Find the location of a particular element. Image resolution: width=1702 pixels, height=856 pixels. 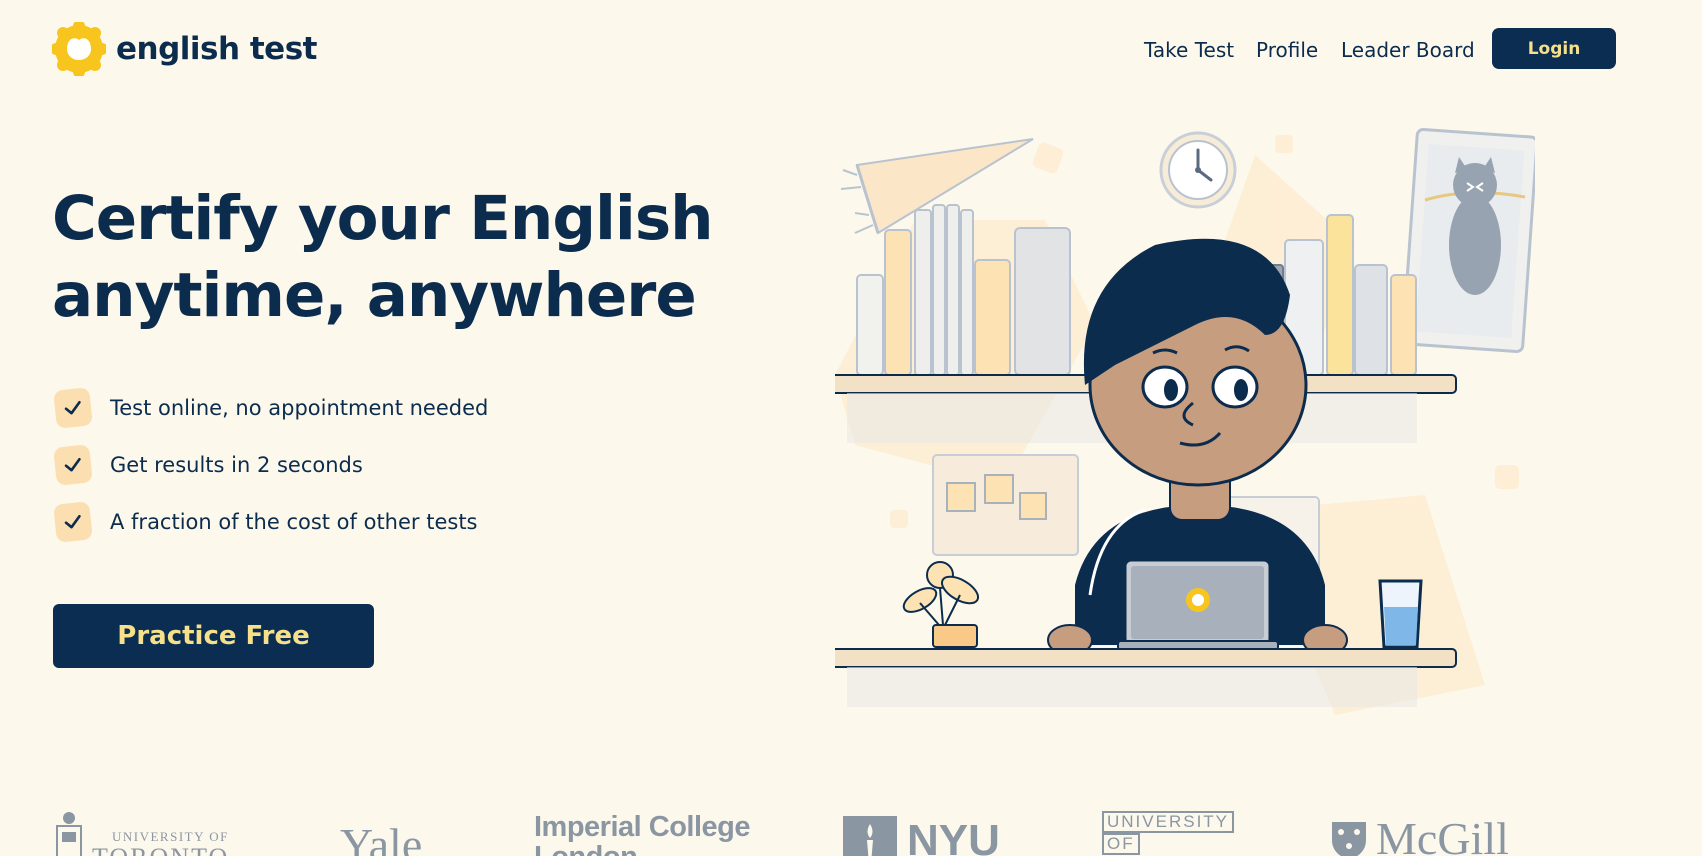

feature-item: A fraction of the cost of other tests is located at coordinates (265, 522).